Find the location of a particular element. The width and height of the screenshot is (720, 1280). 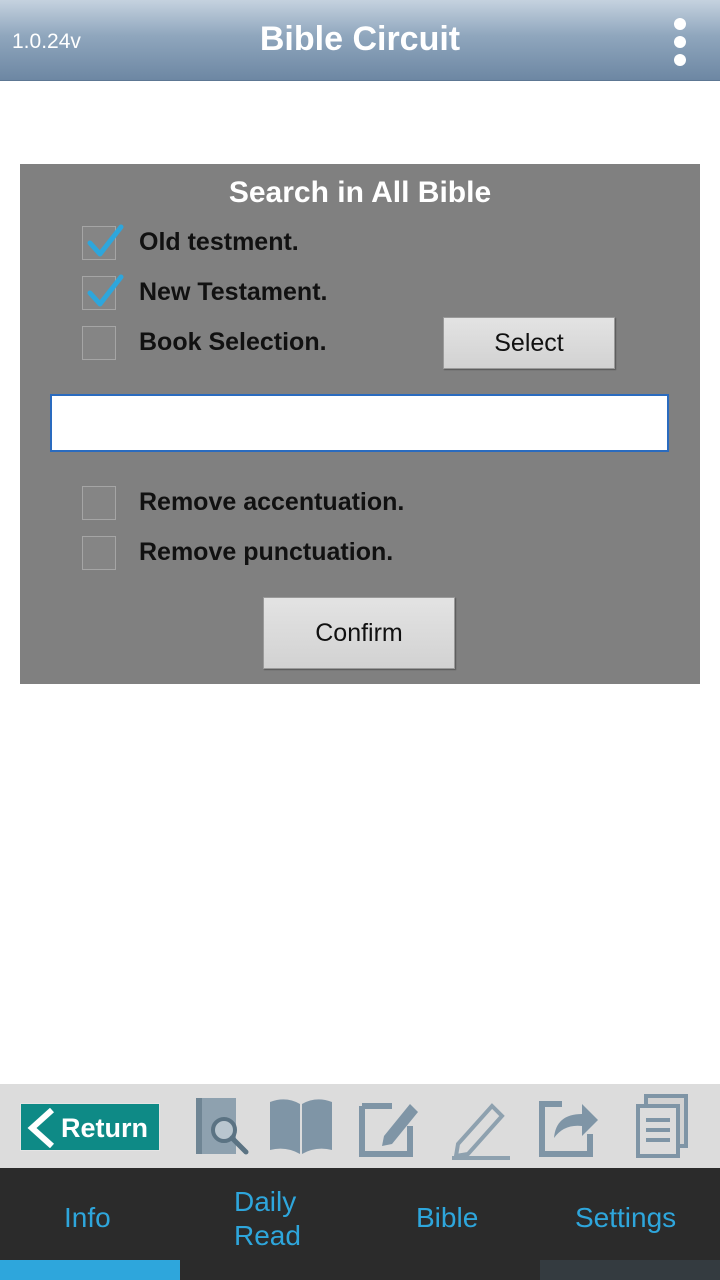

action-toolbar: Return is located at coordinates (360, 1126).